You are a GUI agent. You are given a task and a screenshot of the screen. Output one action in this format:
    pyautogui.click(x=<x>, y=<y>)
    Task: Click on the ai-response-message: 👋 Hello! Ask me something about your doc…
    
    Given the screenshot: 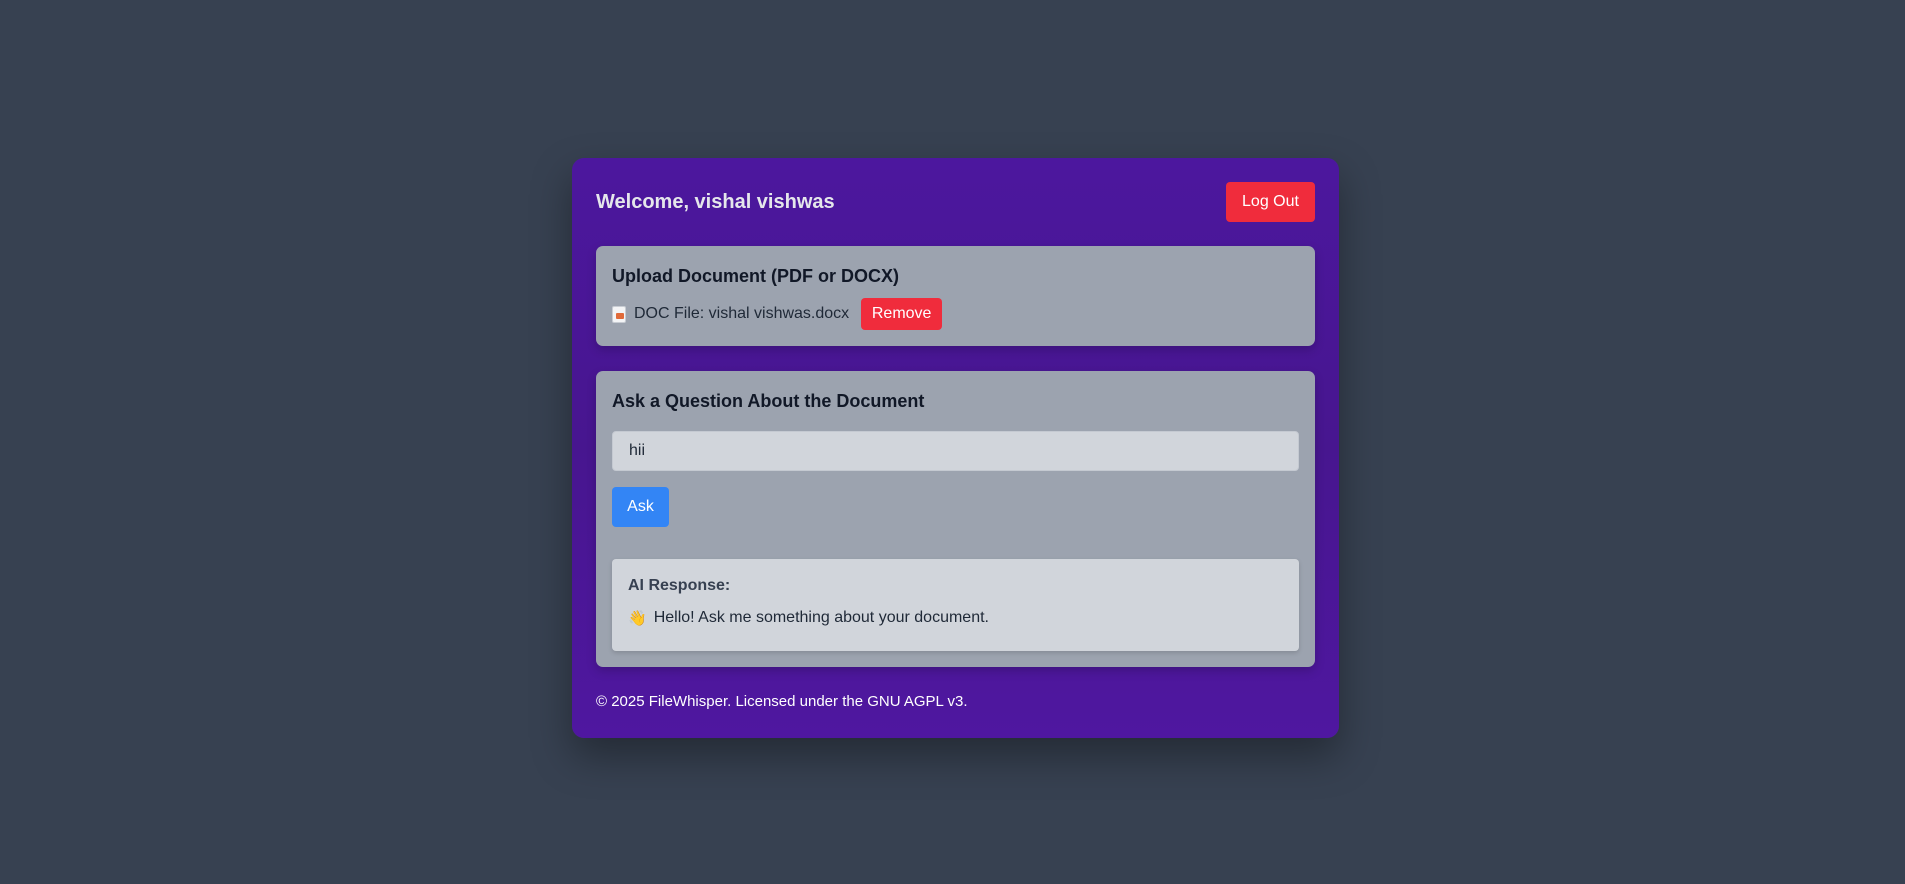 What is the action you would take?
    pyautogui.click(x=808, y=618)
    